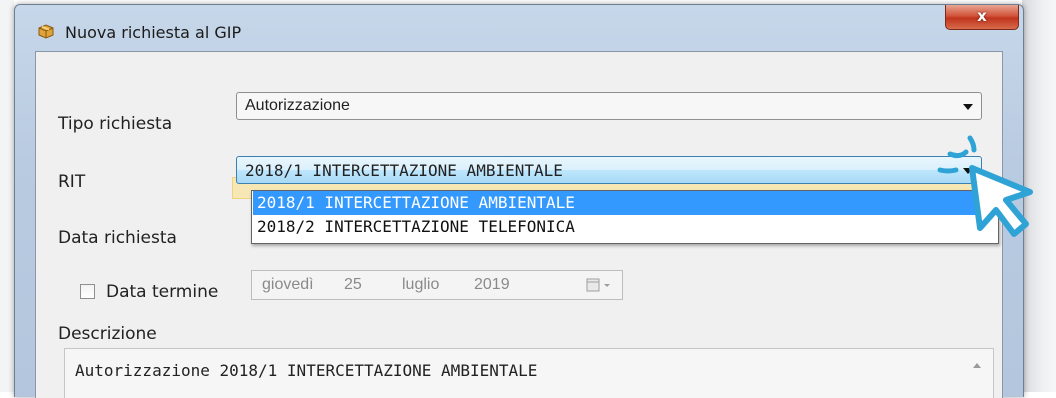 This screenshot has height=398, width=1056. Describe the element at coordinates (609, 106) in the screenshot. I see `tipo-richiesta-select: Autorizzazione` at that location.